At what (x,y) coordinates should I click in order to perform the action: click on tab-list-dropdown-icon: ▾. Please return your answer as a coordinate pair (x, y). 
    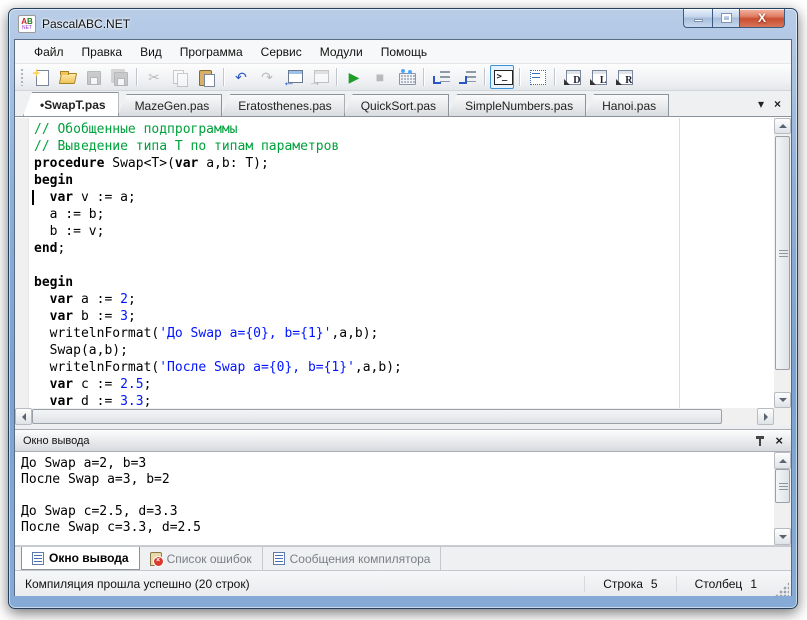
    Looking at the image, I should click on (761, 104).